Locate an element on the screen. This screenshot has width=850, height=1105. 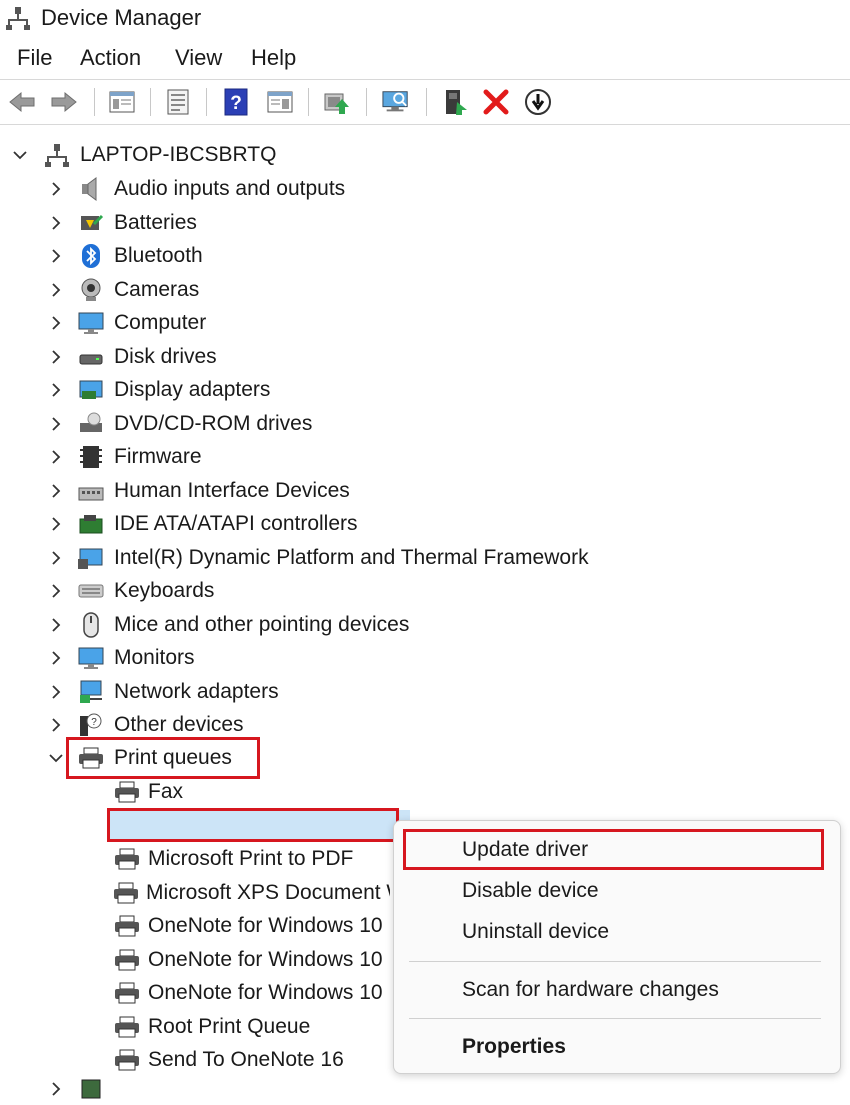
tree-item-category: IDE ATA/ATAPI controllers is located at coordinates (203, 524).